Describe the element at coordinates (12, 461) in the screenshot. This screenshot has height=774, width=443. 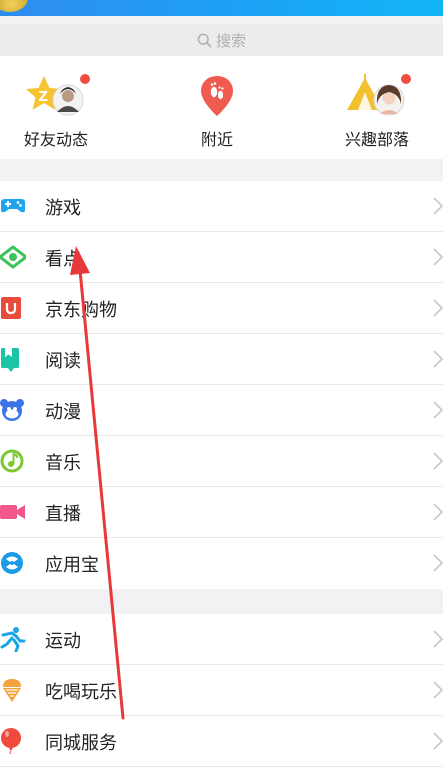
I see `music-icon` at that location.